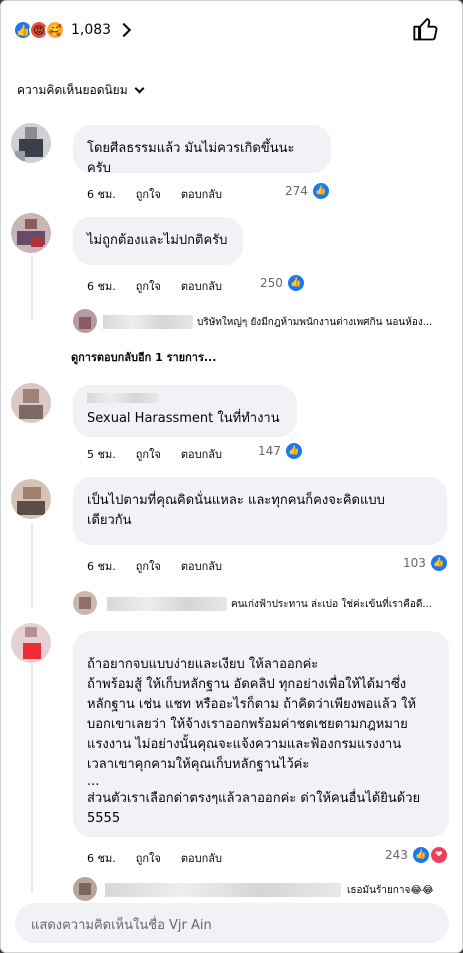 This screenshot has height=953, width=463. Describe the element at coordinates (139, 88) in the screenshot. I see `chevron-down-icon` at that location.